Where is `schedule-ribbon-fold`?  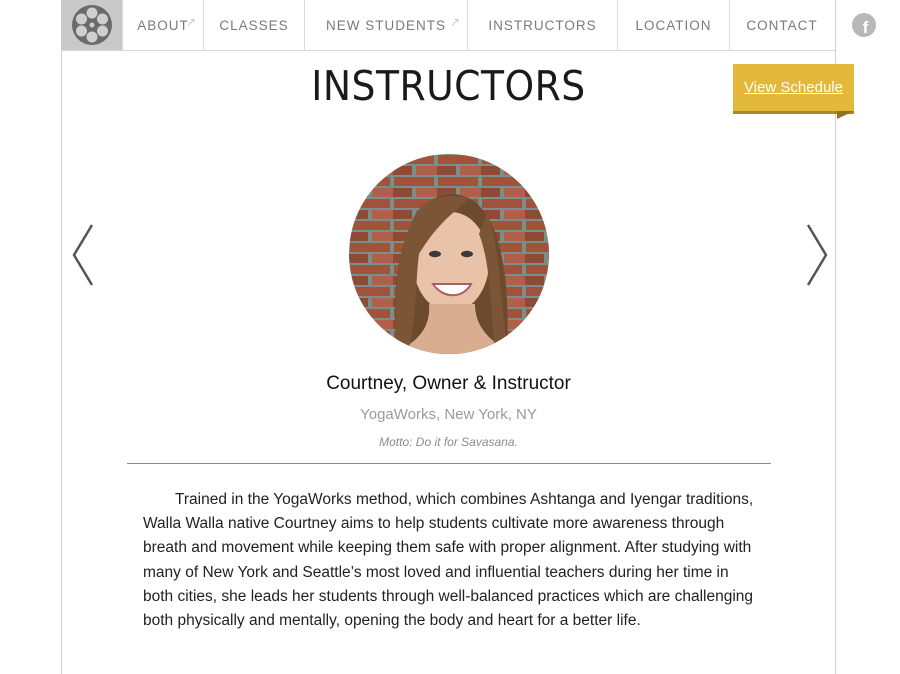 schedule-ribbon-fold is located at coordinates (845, 115).